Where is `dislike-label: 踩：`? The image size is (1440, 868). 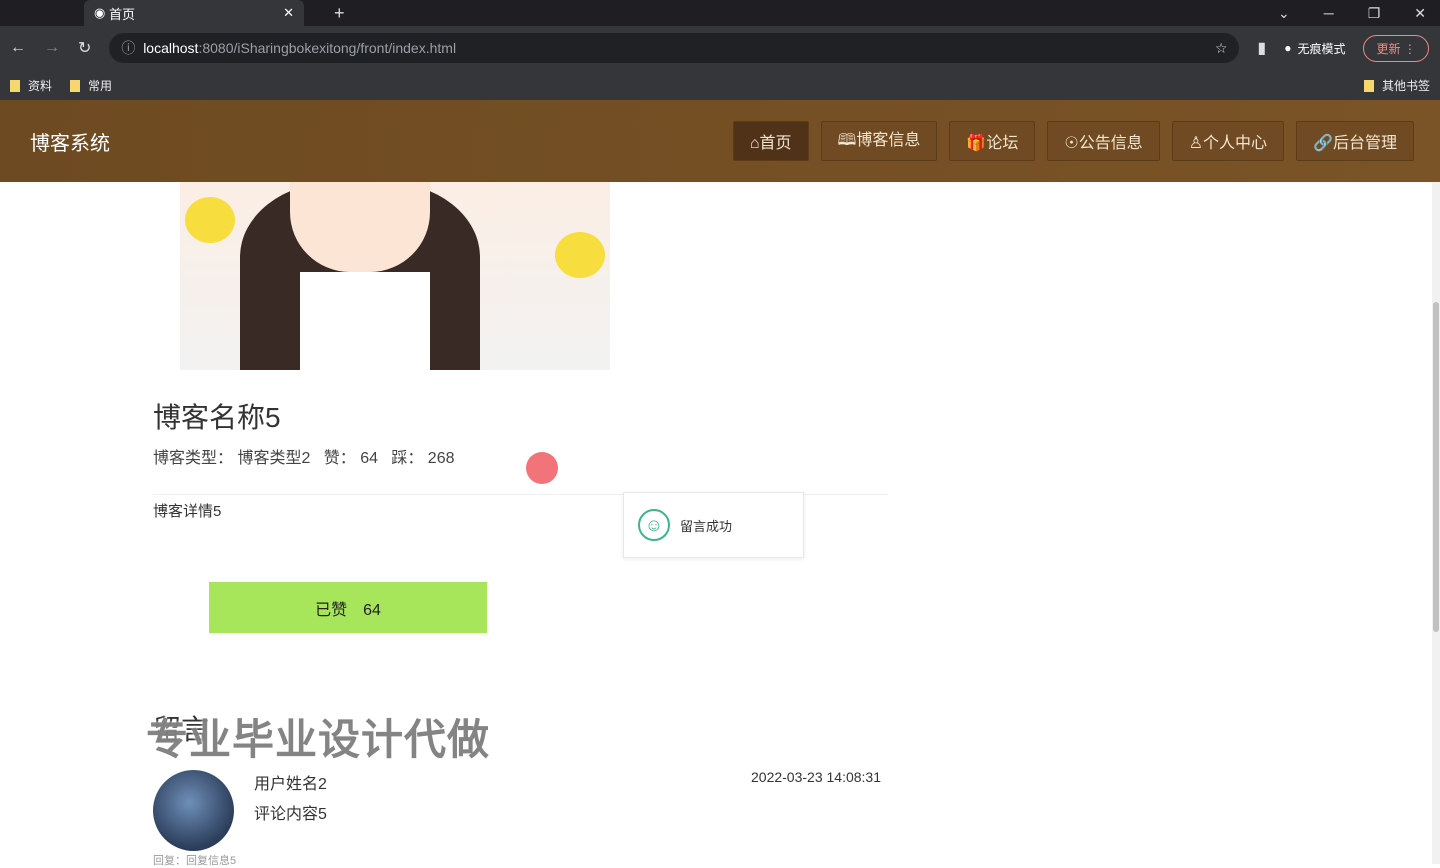
dislike-label: 踩： is located at coordinates (407, 458).